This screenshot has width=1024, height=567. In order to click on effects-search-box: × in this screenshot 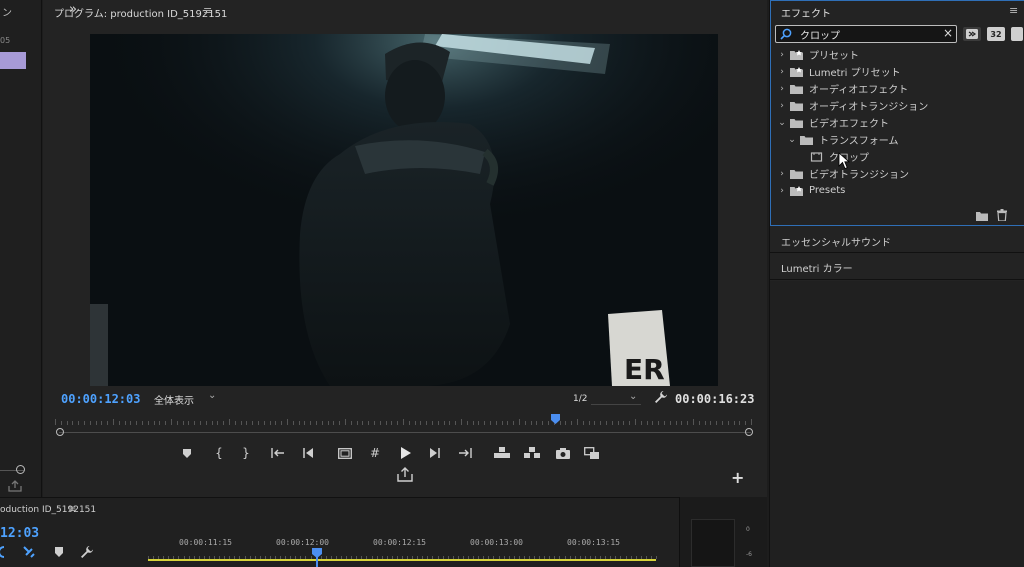, I will do `click(866, 34)`.